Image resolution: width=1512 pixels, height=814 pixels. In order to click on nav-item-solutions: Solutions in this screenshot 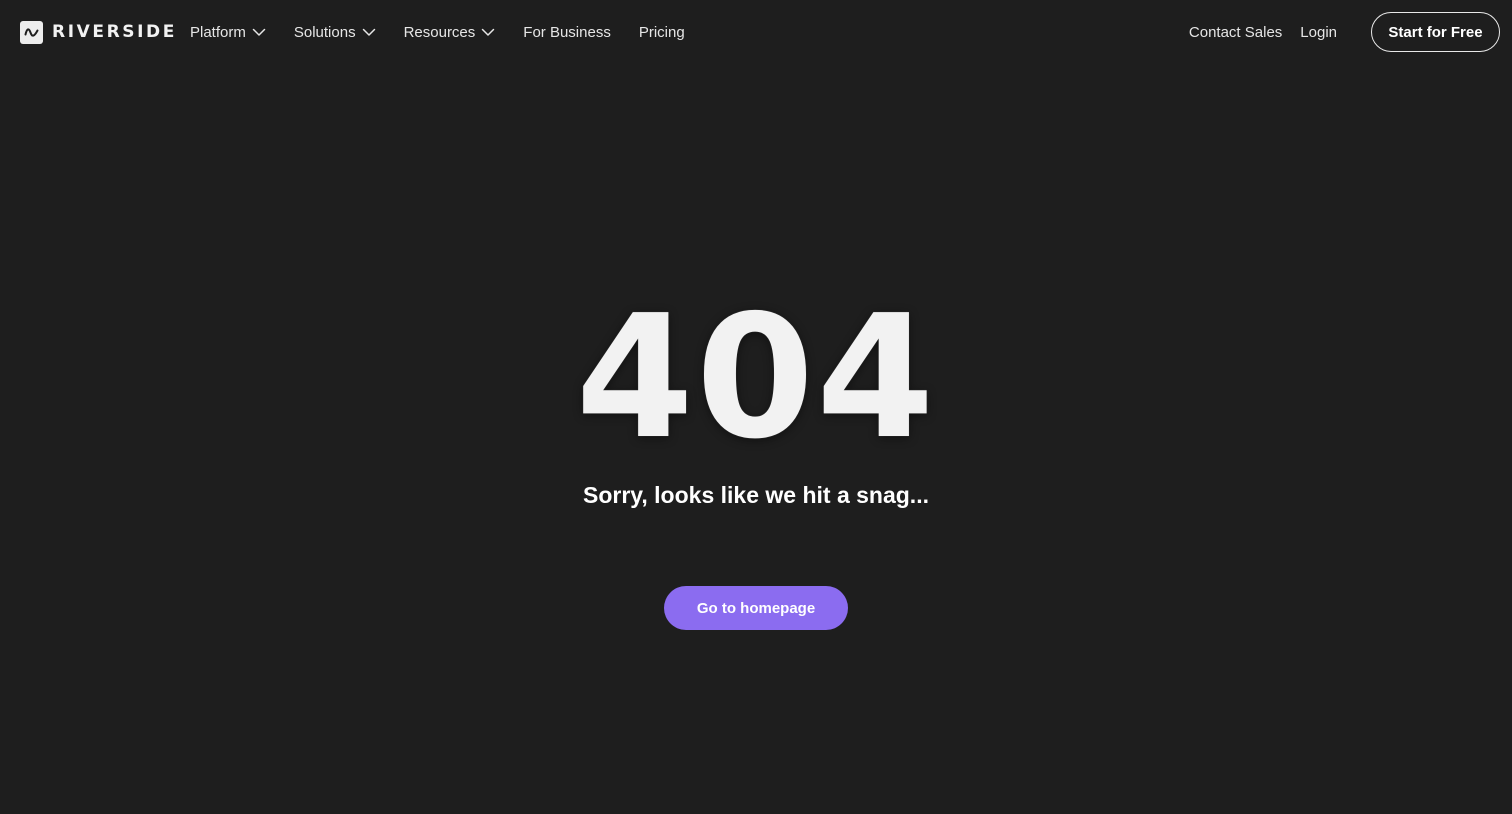, I will do `click(335, 32)`.